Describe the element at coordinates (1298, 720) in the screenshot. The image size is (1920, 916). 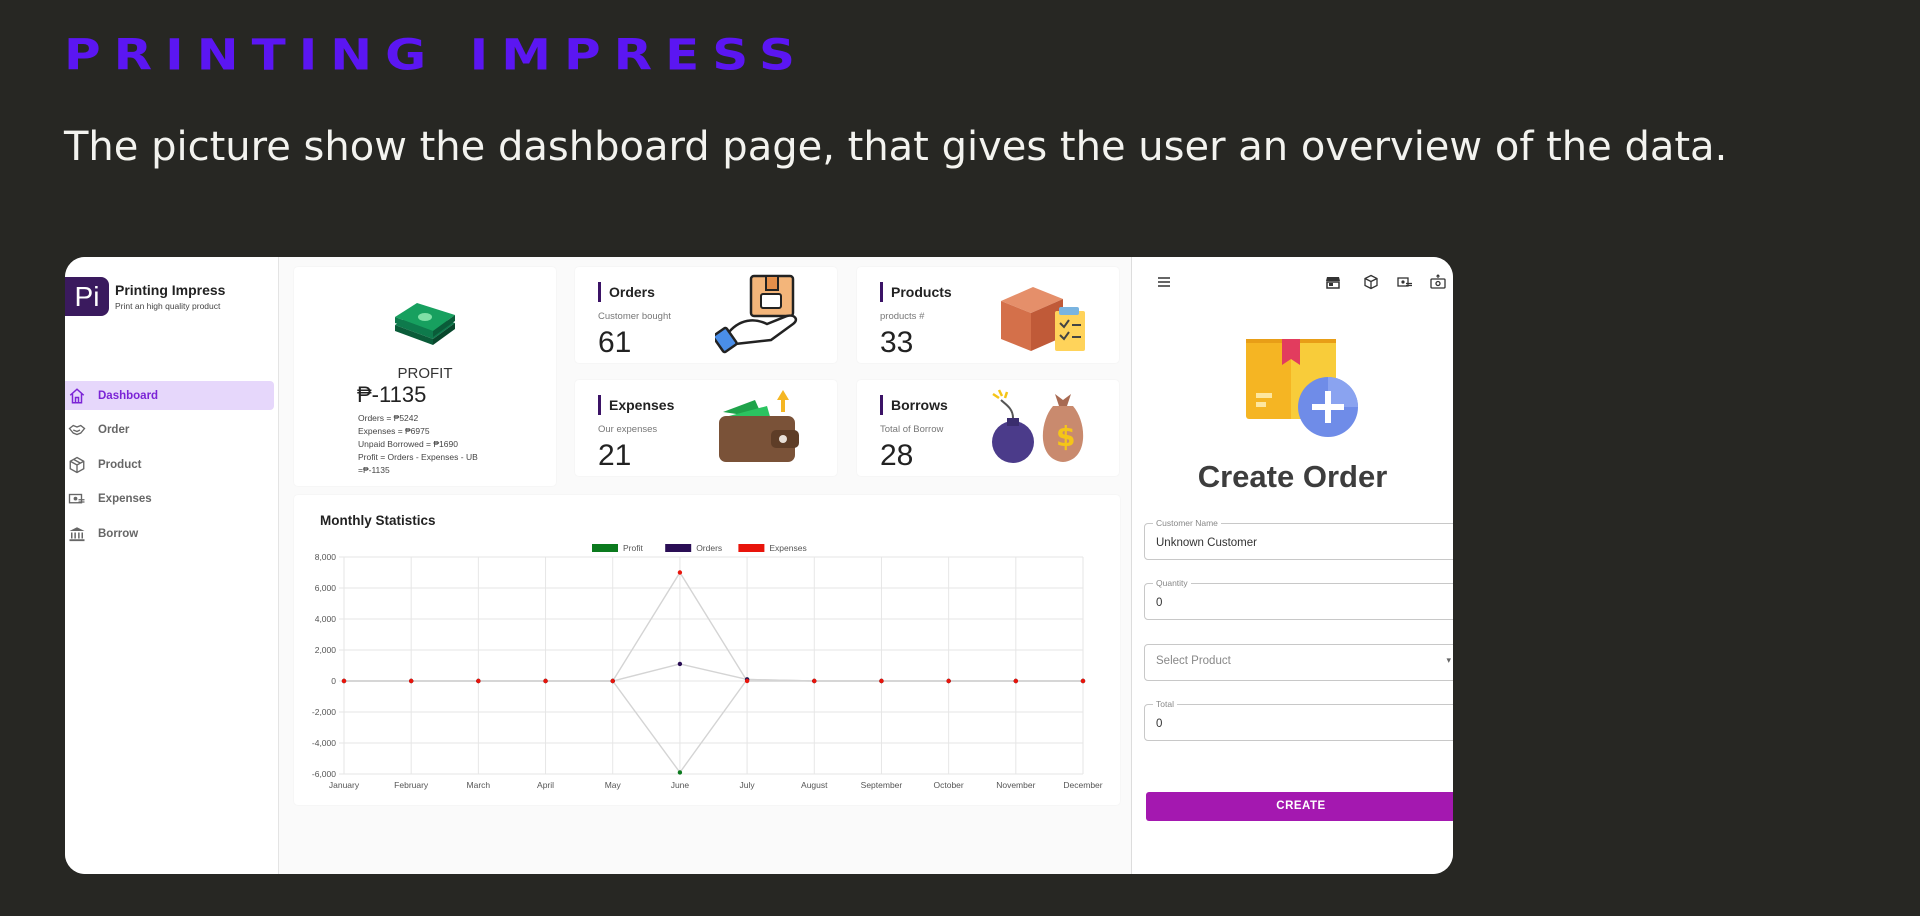
I see `total-field: Total 0` at that location.